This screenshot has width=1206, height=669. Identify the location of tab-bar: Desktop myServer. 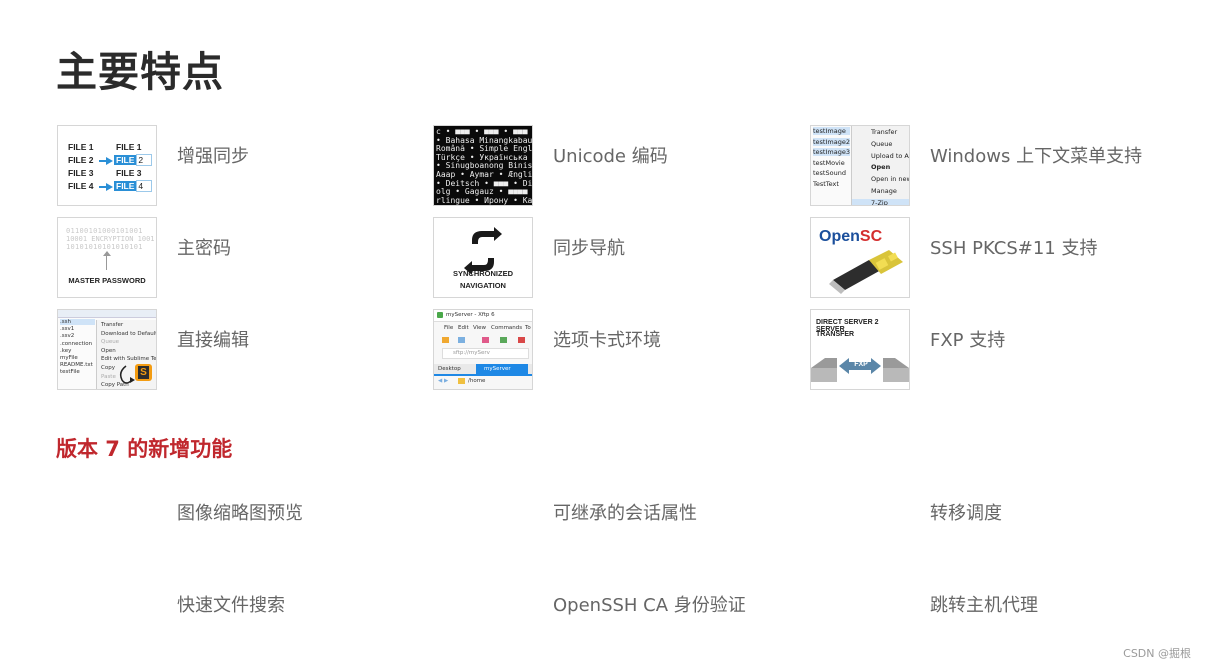
(483, 369).